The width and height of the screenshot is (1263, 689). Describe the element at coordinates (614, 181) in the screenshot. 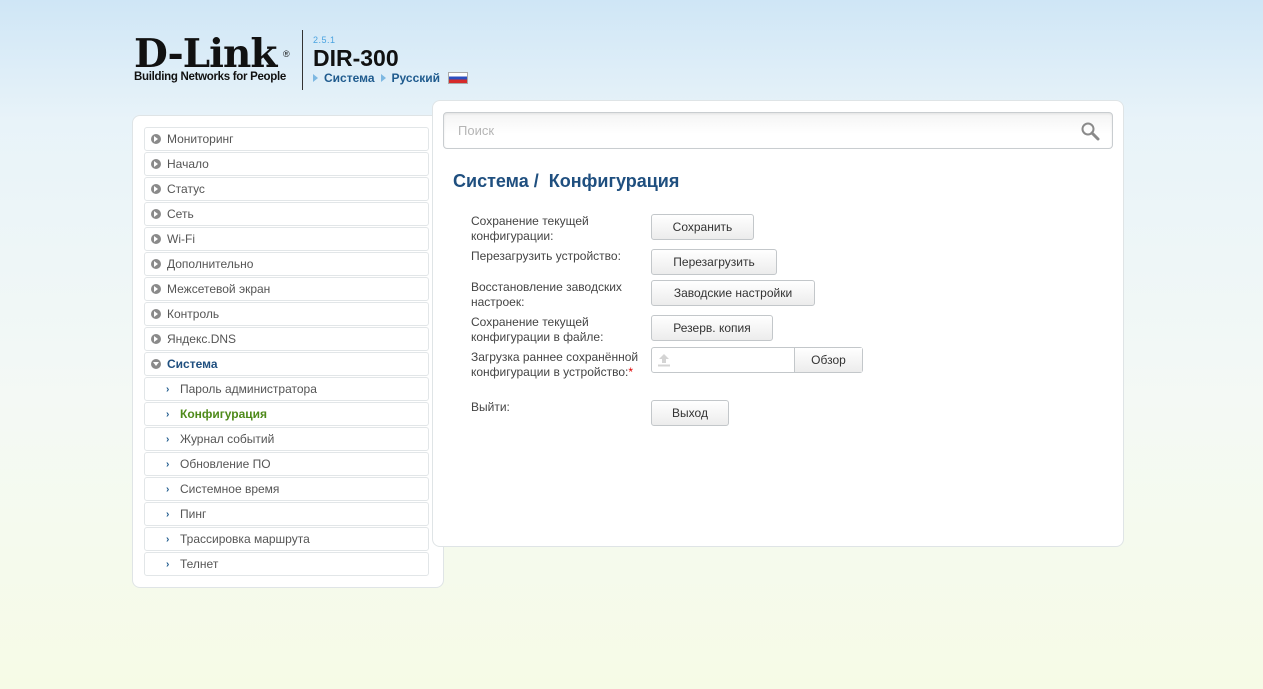

I see `page-title-page: Конфигурация` at that location.